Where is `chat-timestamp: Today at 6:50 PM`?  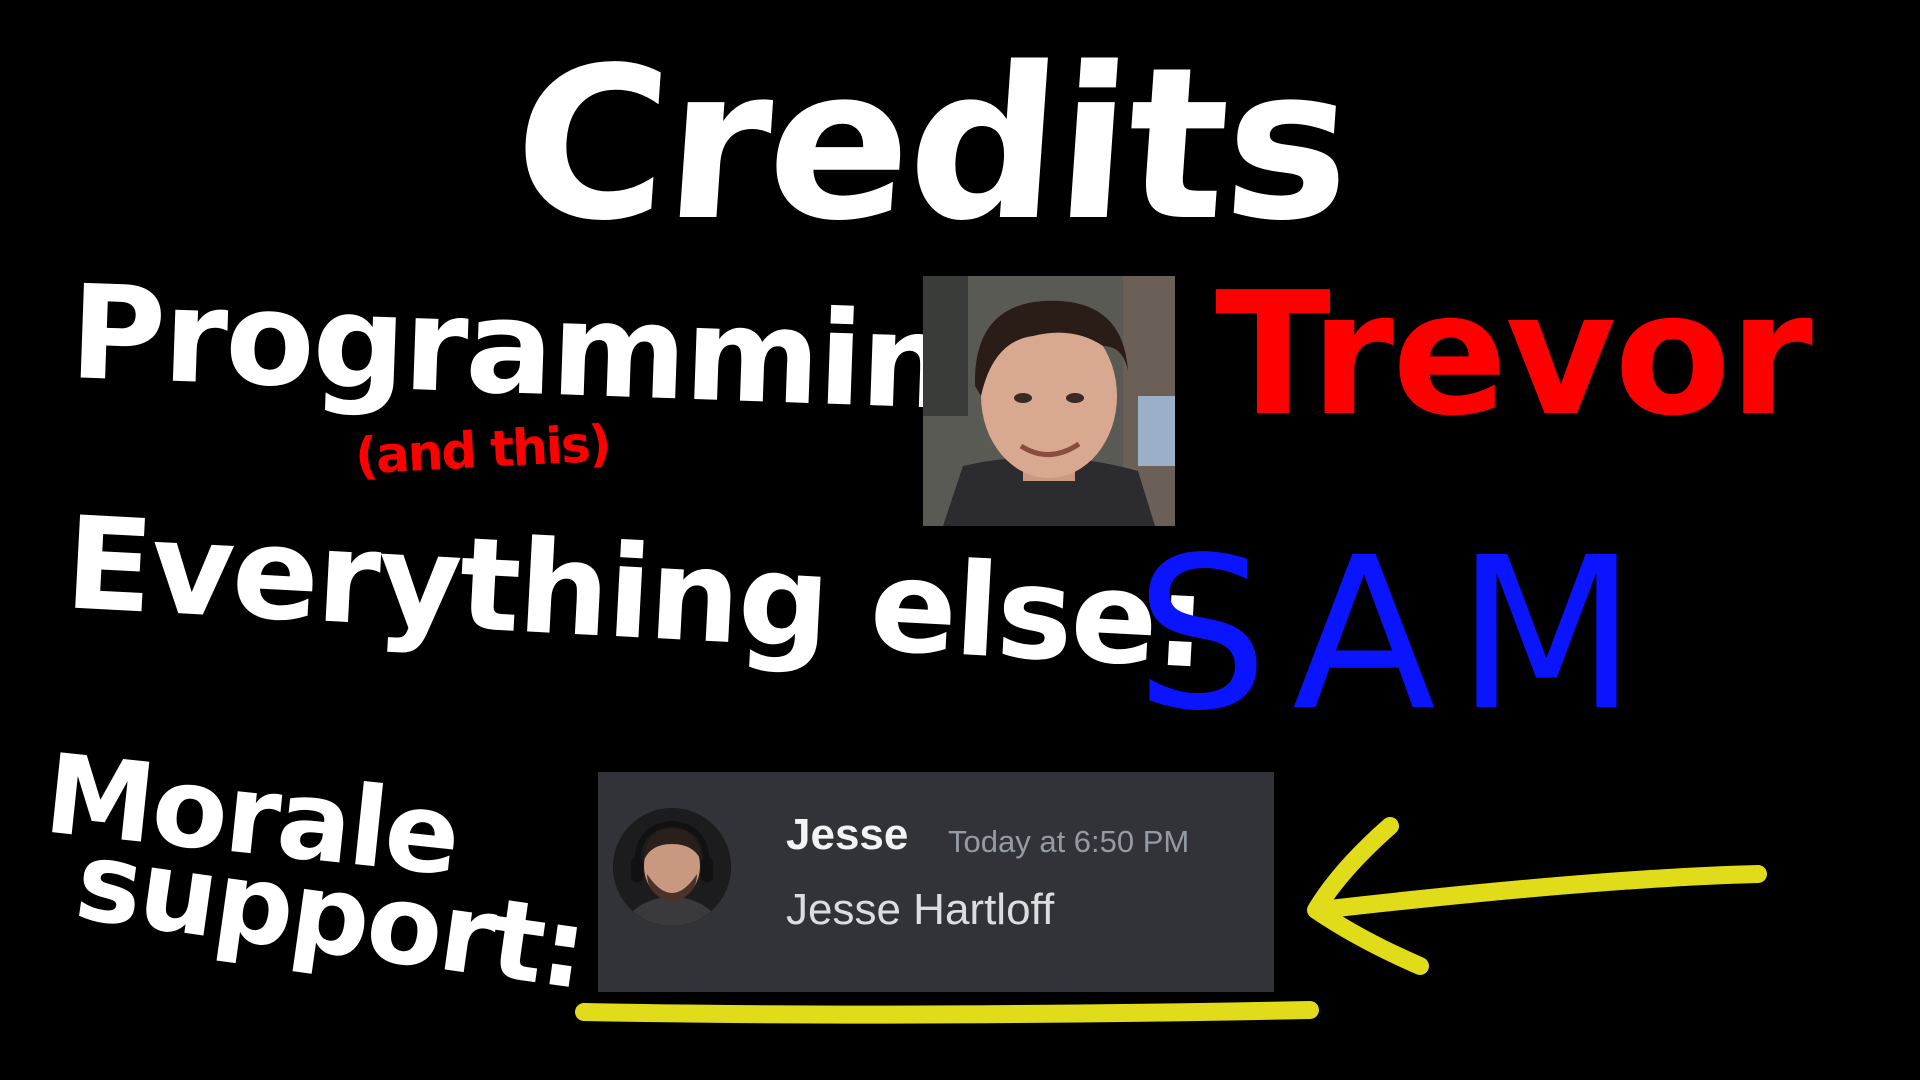
chat-timestamp: Today at 6:50 PM is located at coordinates (1069, 841).